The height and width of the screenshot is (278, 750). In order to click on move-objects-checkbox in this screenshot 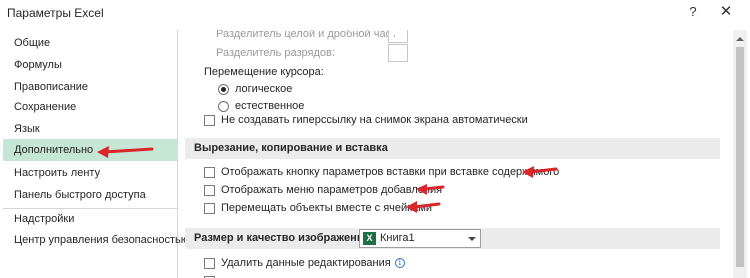, I will do `click(209, 208)`.